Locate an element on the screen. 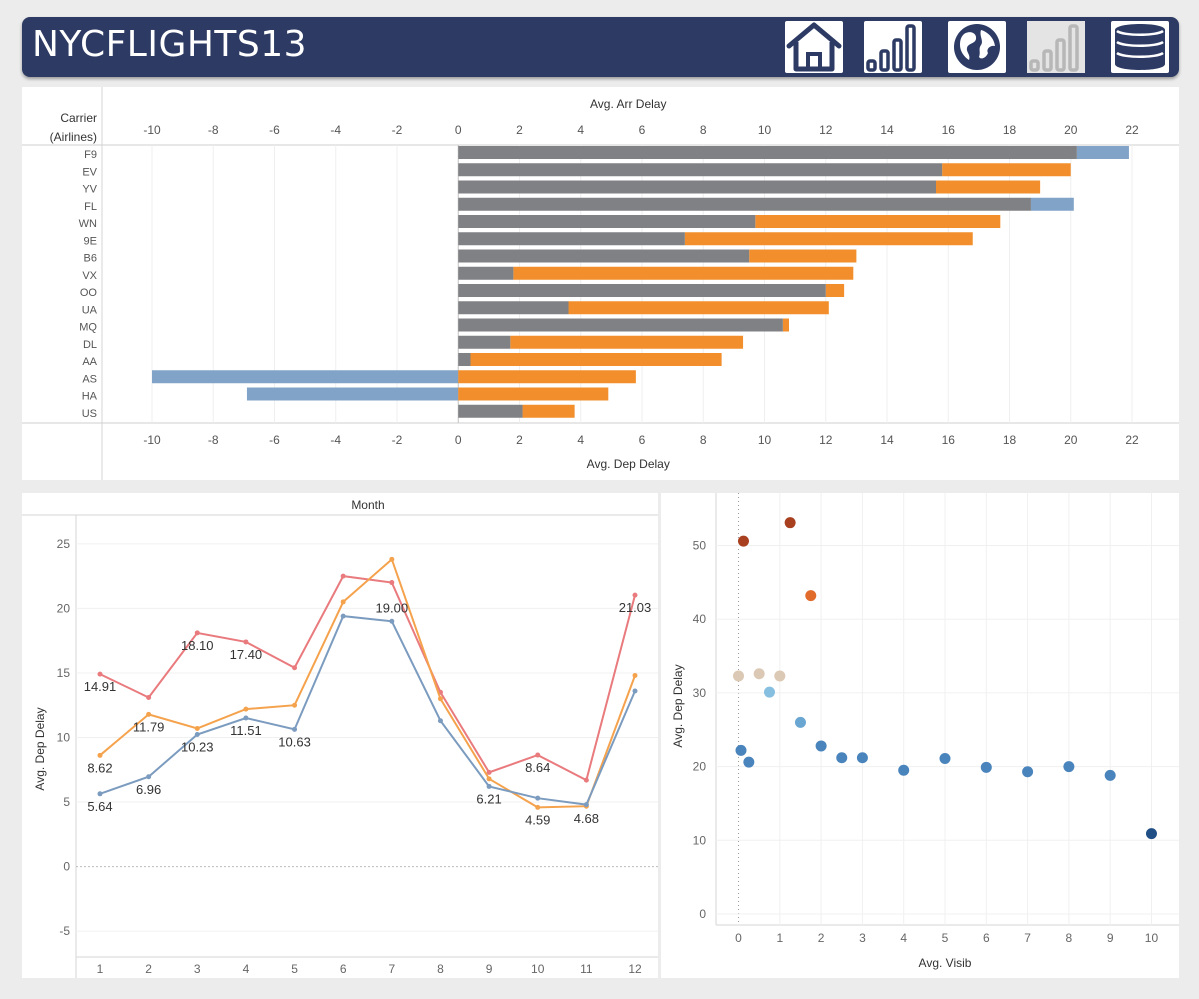 This screenshot has width=1199, height=999. carrier-label: WN is located at coordinates (88, 224).